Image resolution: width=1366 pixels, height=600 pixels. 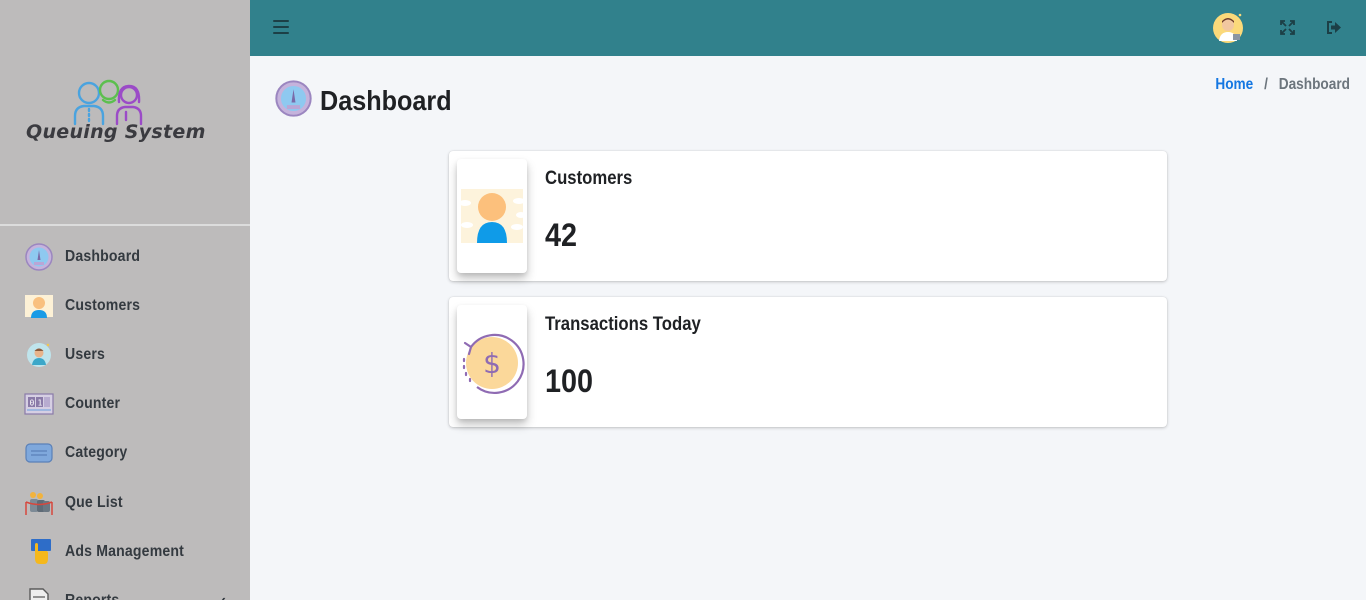 I want to click on sidebar-item-label: Ads Management, so click(x=125, y=551).